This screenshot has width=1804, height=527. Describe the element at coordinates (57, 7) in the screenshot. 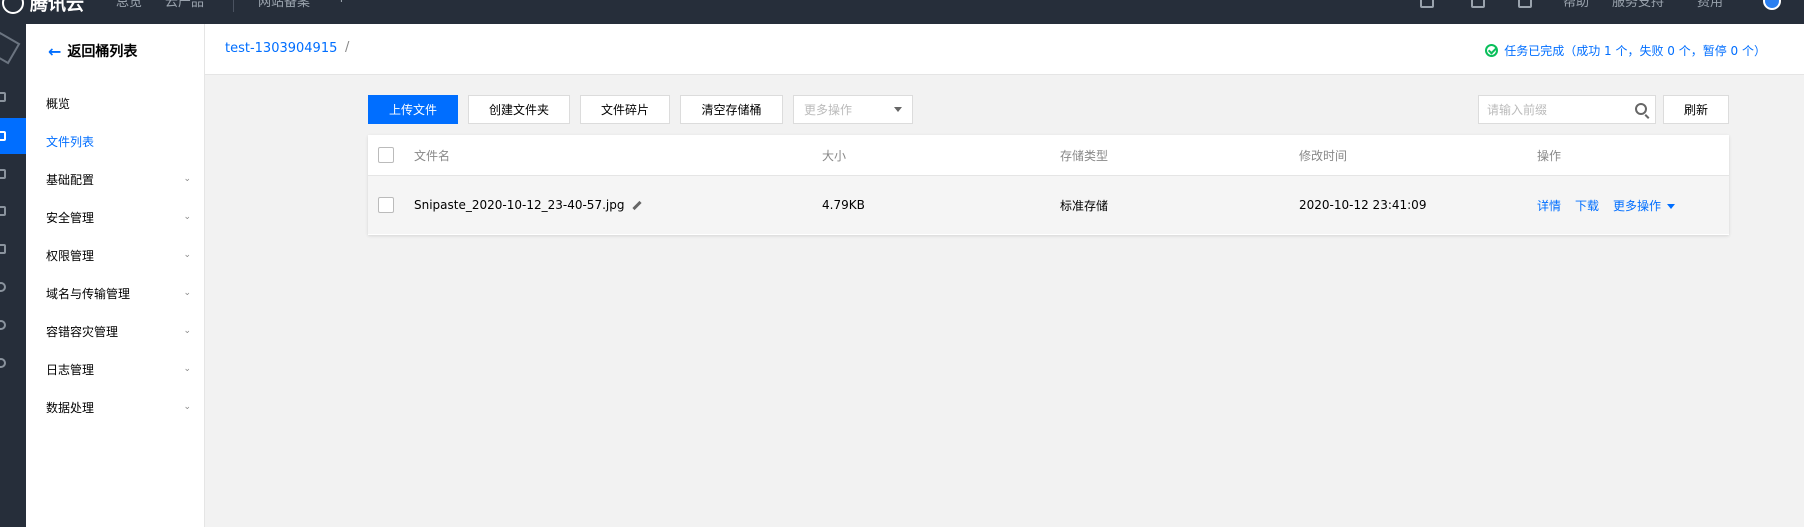

I see `brand-name: 腾讯云` at that location.